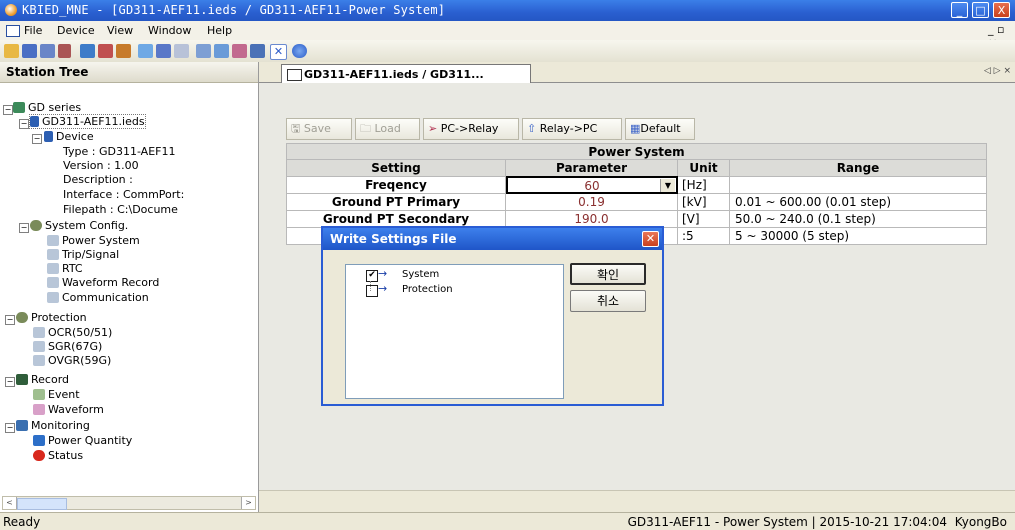 Image resolution: width=1015 pixels, height=530 pixels. What do you see at coordinates (608, 274) in the screenshot?
I see `ok-button: 확인` at bounding box center [608, 274].